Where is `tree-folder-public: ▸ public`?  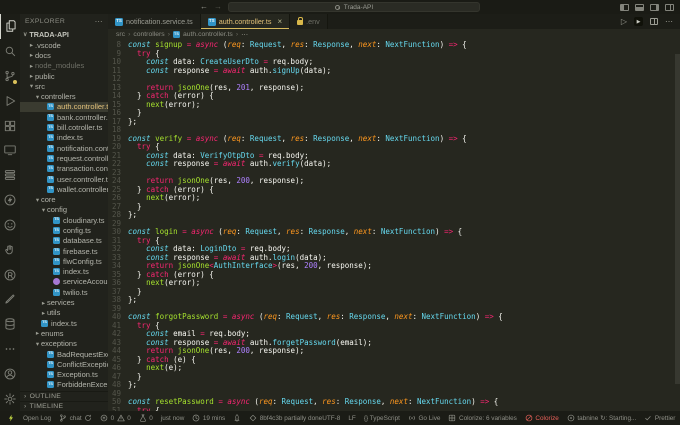 tree-folder-public: ▸ public is located at coordinates (64, 76).